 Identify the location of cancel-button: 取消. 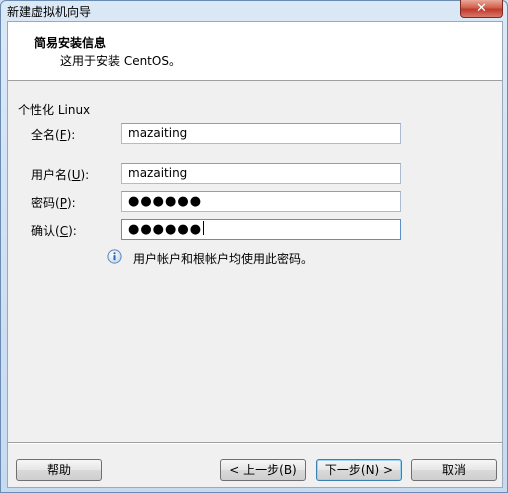
(454, 470).